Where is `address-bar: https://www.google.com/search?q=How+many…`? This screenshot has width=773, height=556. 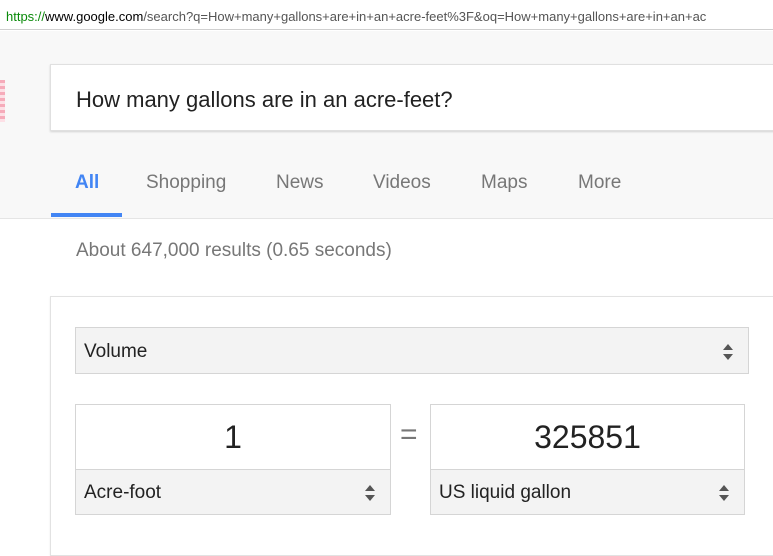
address-bar: https://www.google.com/search?q=How+many… is located at coordinates (386, 15).